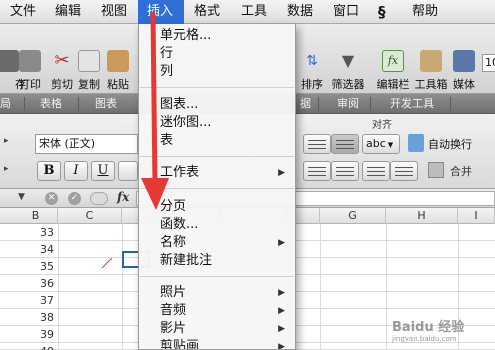  What do you see at coordinates (29, 334) in the screenshot?
I see `row-number: 39` at bounding box center [29, 334].